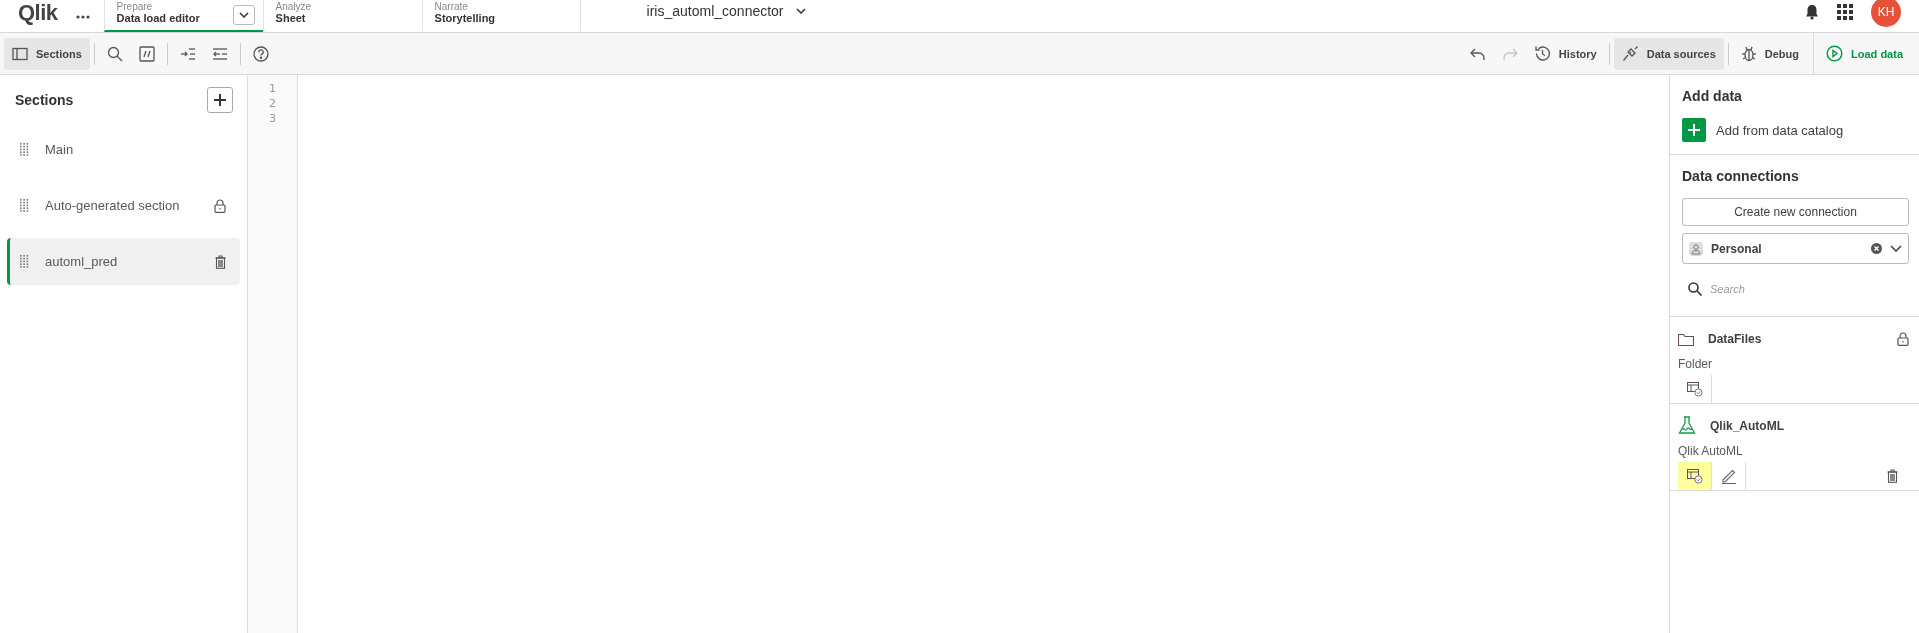 The width and height of the screenshot is (1919, 633). Describe the element at coordinates (1565, 53) in the screenshot. I see `toolbar-button: History` at that location.